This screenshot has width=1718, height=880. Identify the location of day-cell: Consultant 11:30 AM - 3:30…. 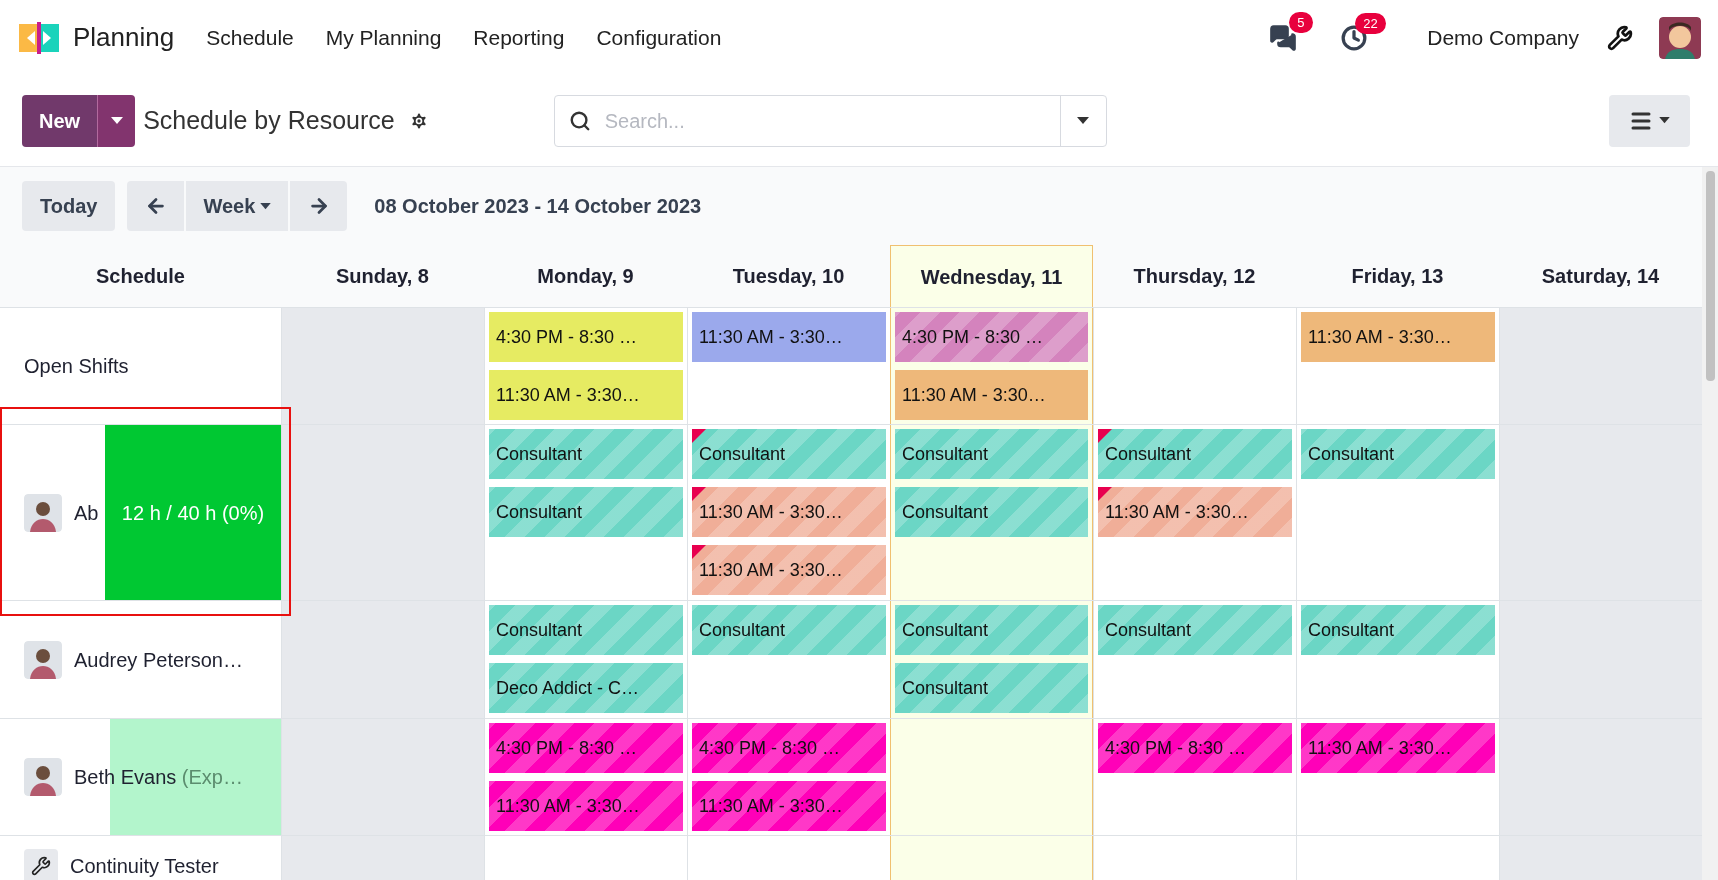
(1194, 512).